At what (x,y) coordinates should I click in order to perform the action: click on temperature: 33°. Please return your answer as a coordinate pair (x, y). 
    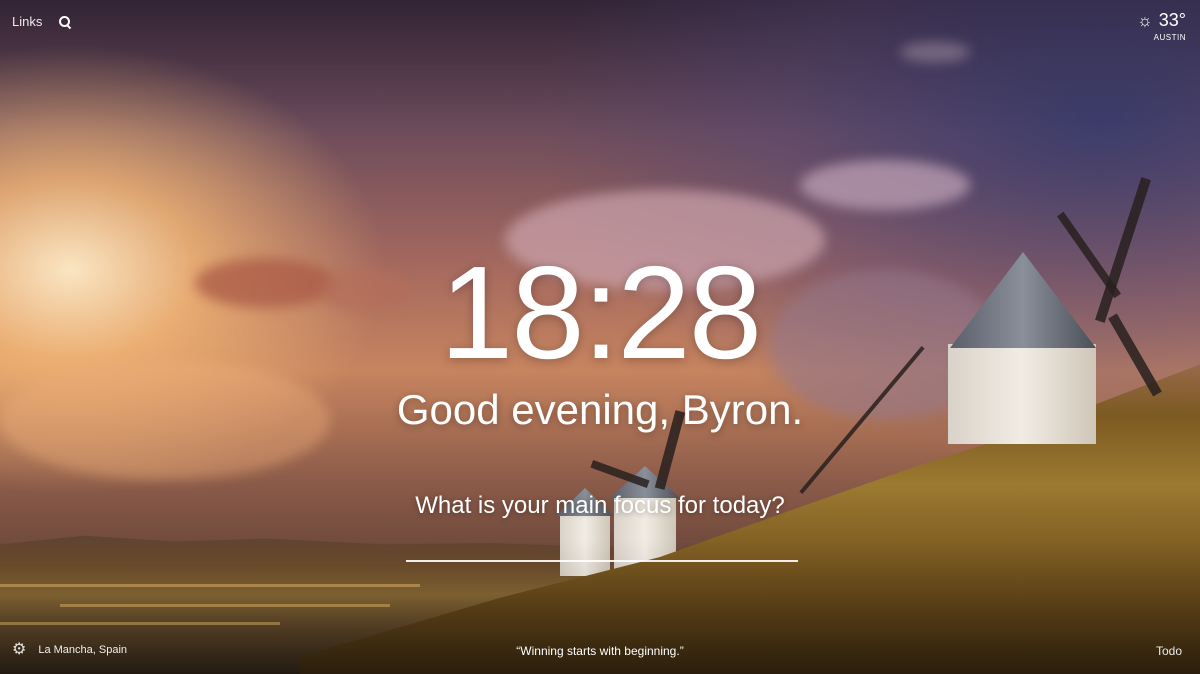
    Looking at the image, I should click on (1172, 20).